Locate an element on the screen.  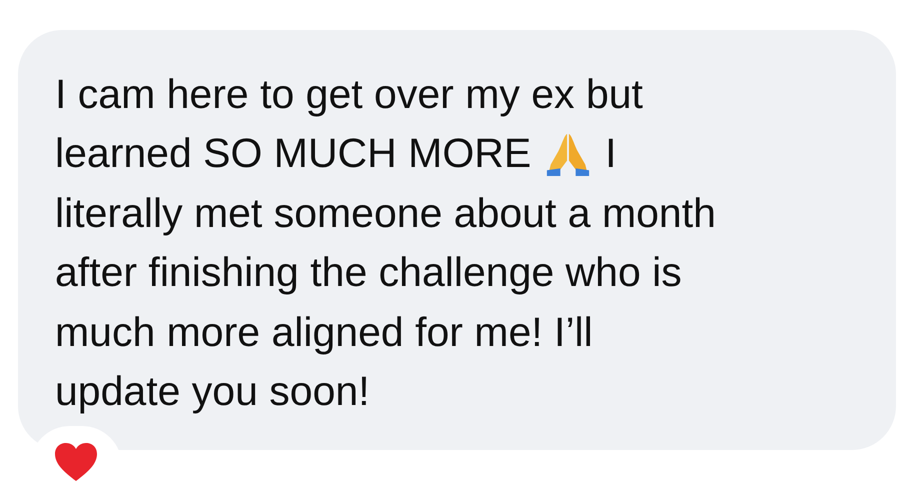
message-text: literally met someone about a month is located at coordinates (385, 212).